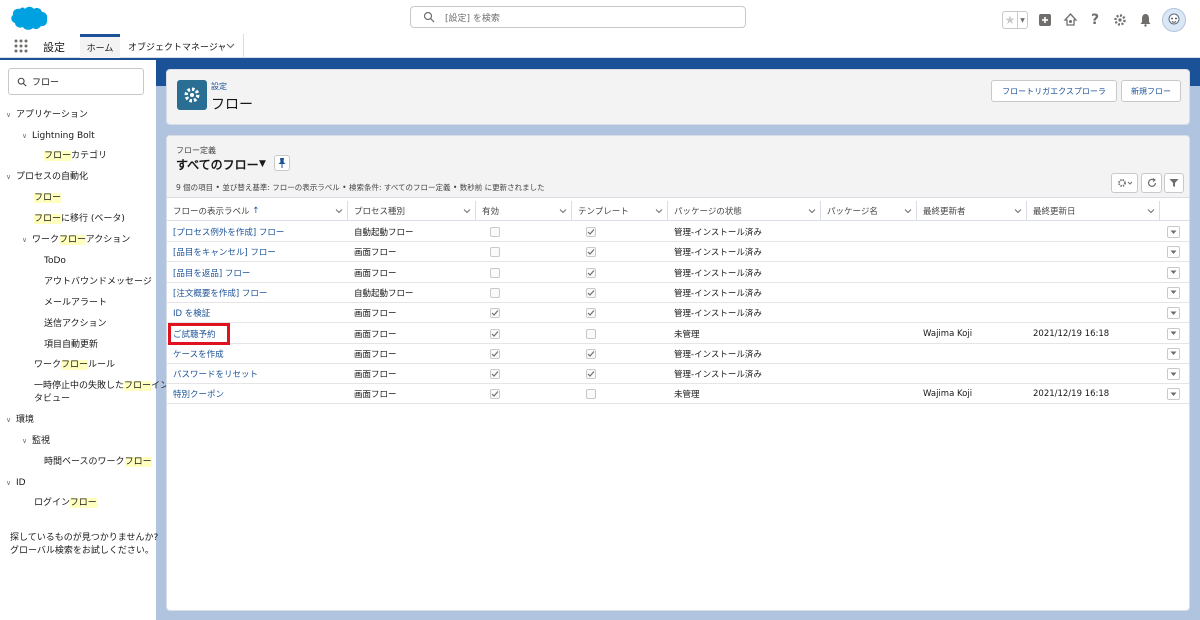 The width and height of the screenshot is (1200, 620). What do you see at coordinates (211, 273) in the screenshot?
I see `flow-label-link: [品目を返品] フロー` at bounding box center [211, 273].